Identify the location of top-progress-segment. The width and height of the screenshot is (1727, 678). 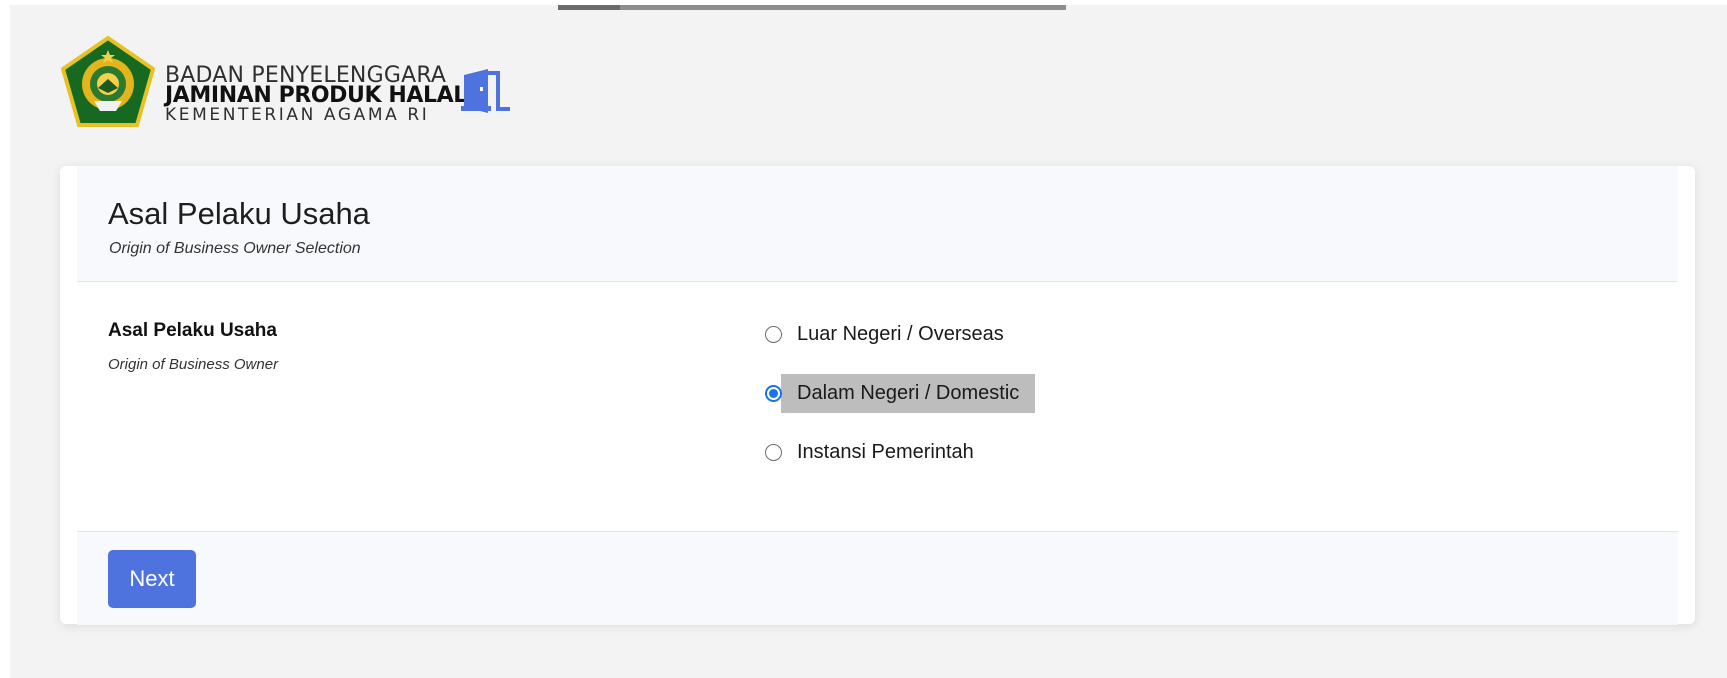
(589, 7).